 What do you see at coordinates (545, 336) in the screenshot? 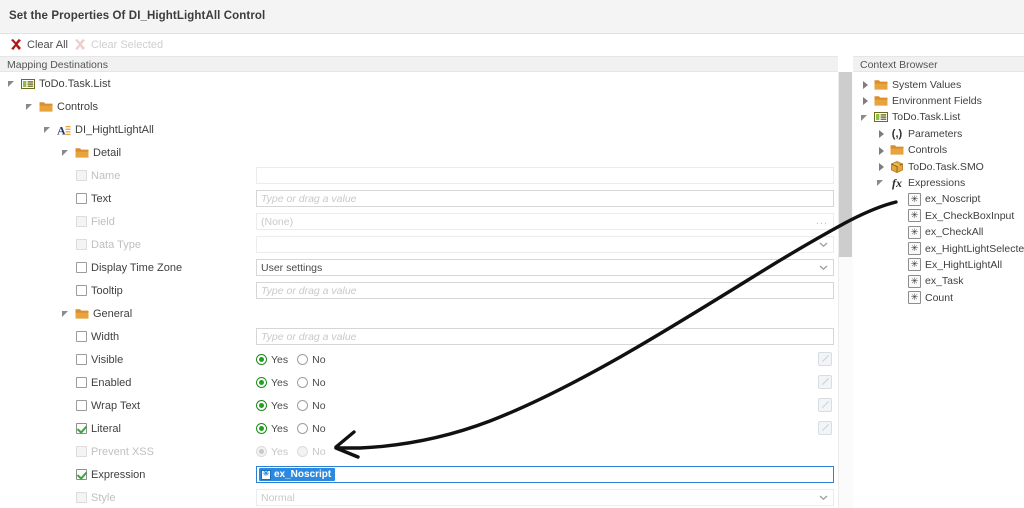
I see `width-value-field: Type or drag a value` at bounding box center [545, 336].